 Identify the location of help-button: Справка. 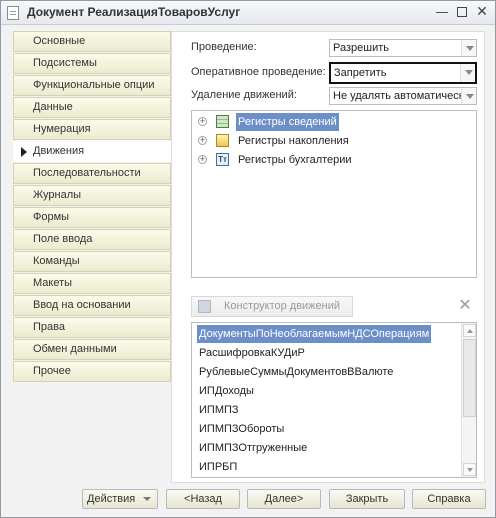
(449, 499).